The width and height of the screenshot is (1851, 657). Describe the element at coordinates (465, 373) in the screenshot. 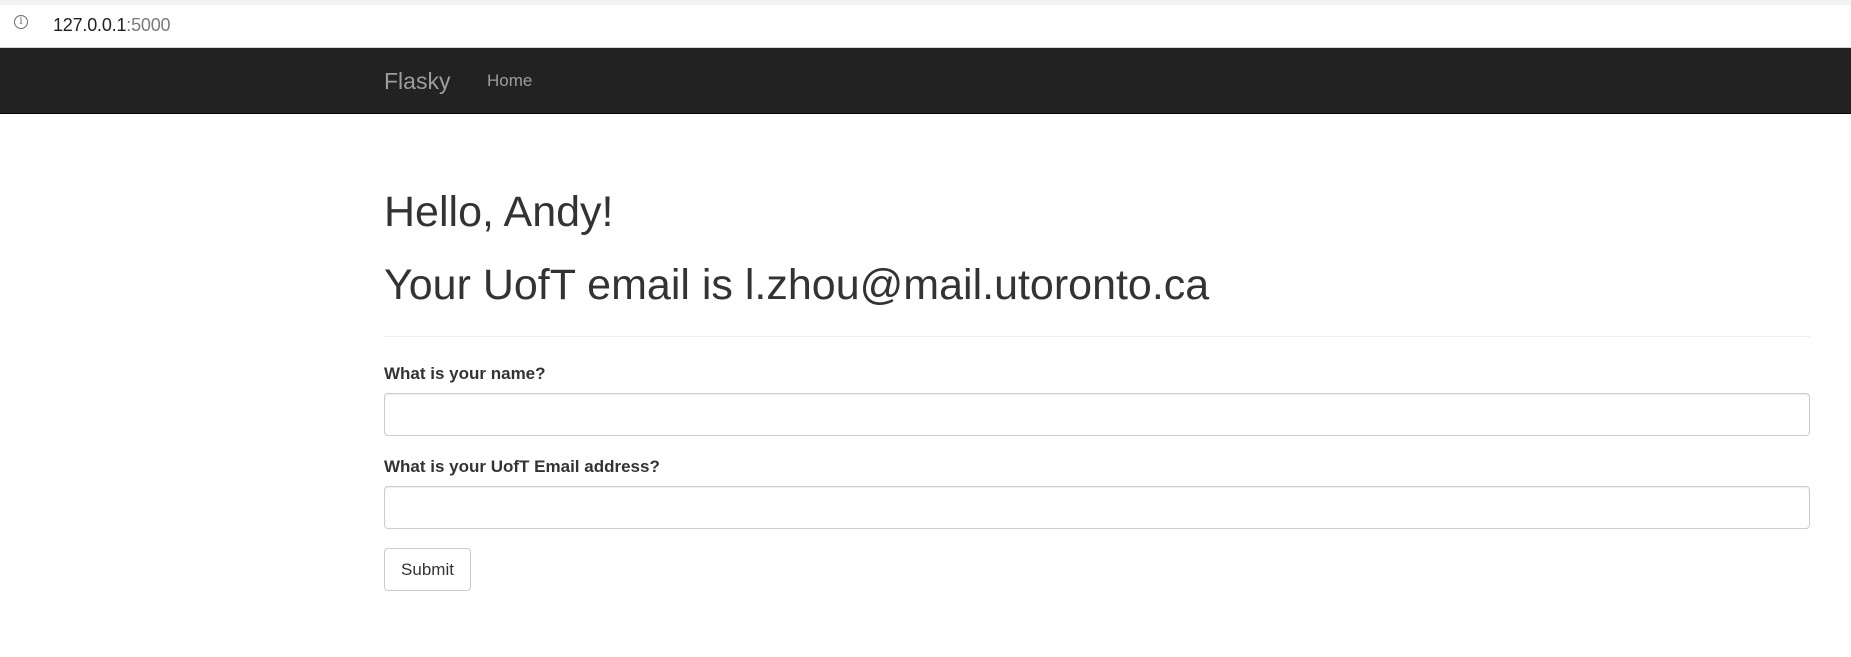

I see `name-field-label: What is your name?` at that location.